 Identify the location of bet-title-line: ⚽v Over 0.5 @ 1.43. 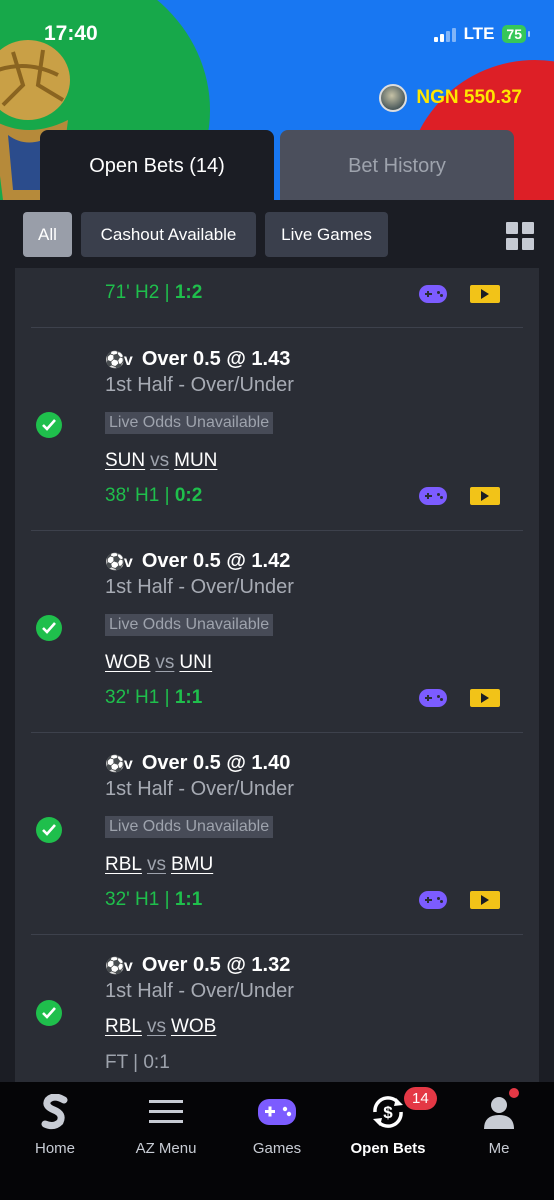
(197, 359).